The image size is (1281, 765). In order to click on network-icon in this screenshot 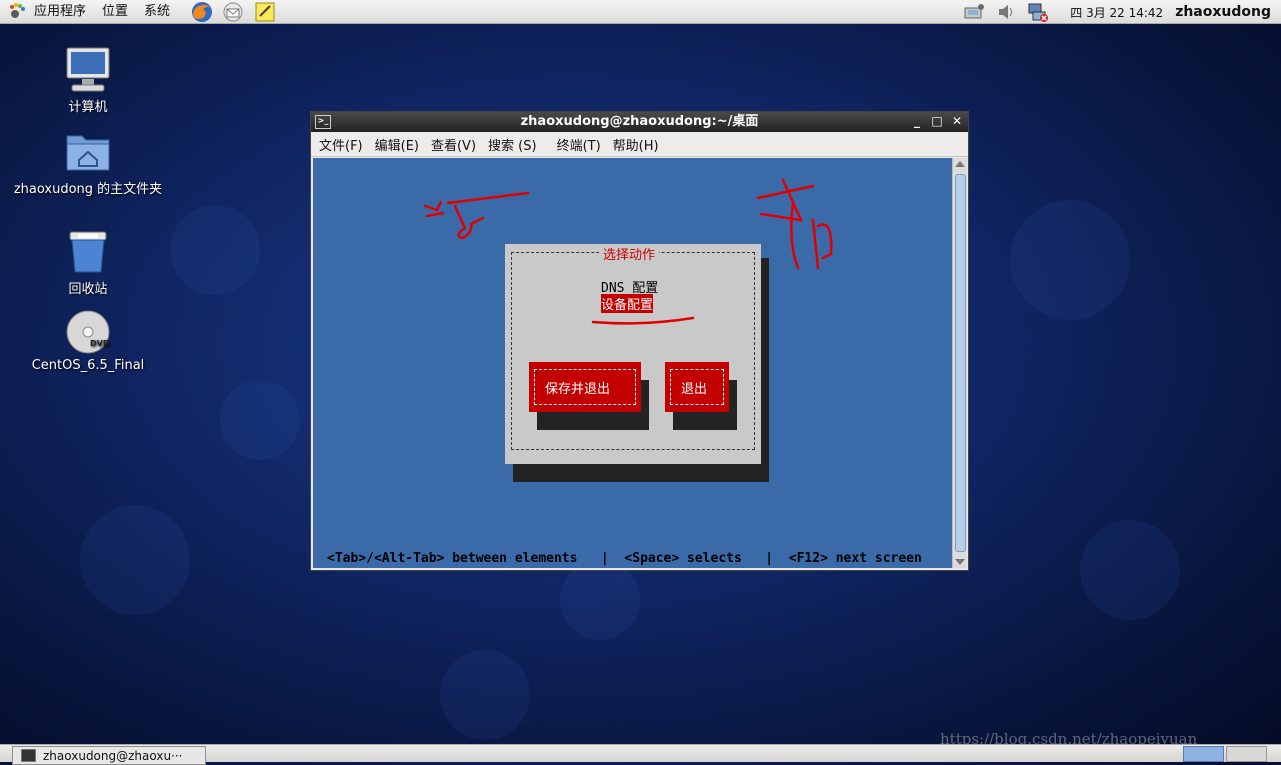, I will do `click(974, 12)`.